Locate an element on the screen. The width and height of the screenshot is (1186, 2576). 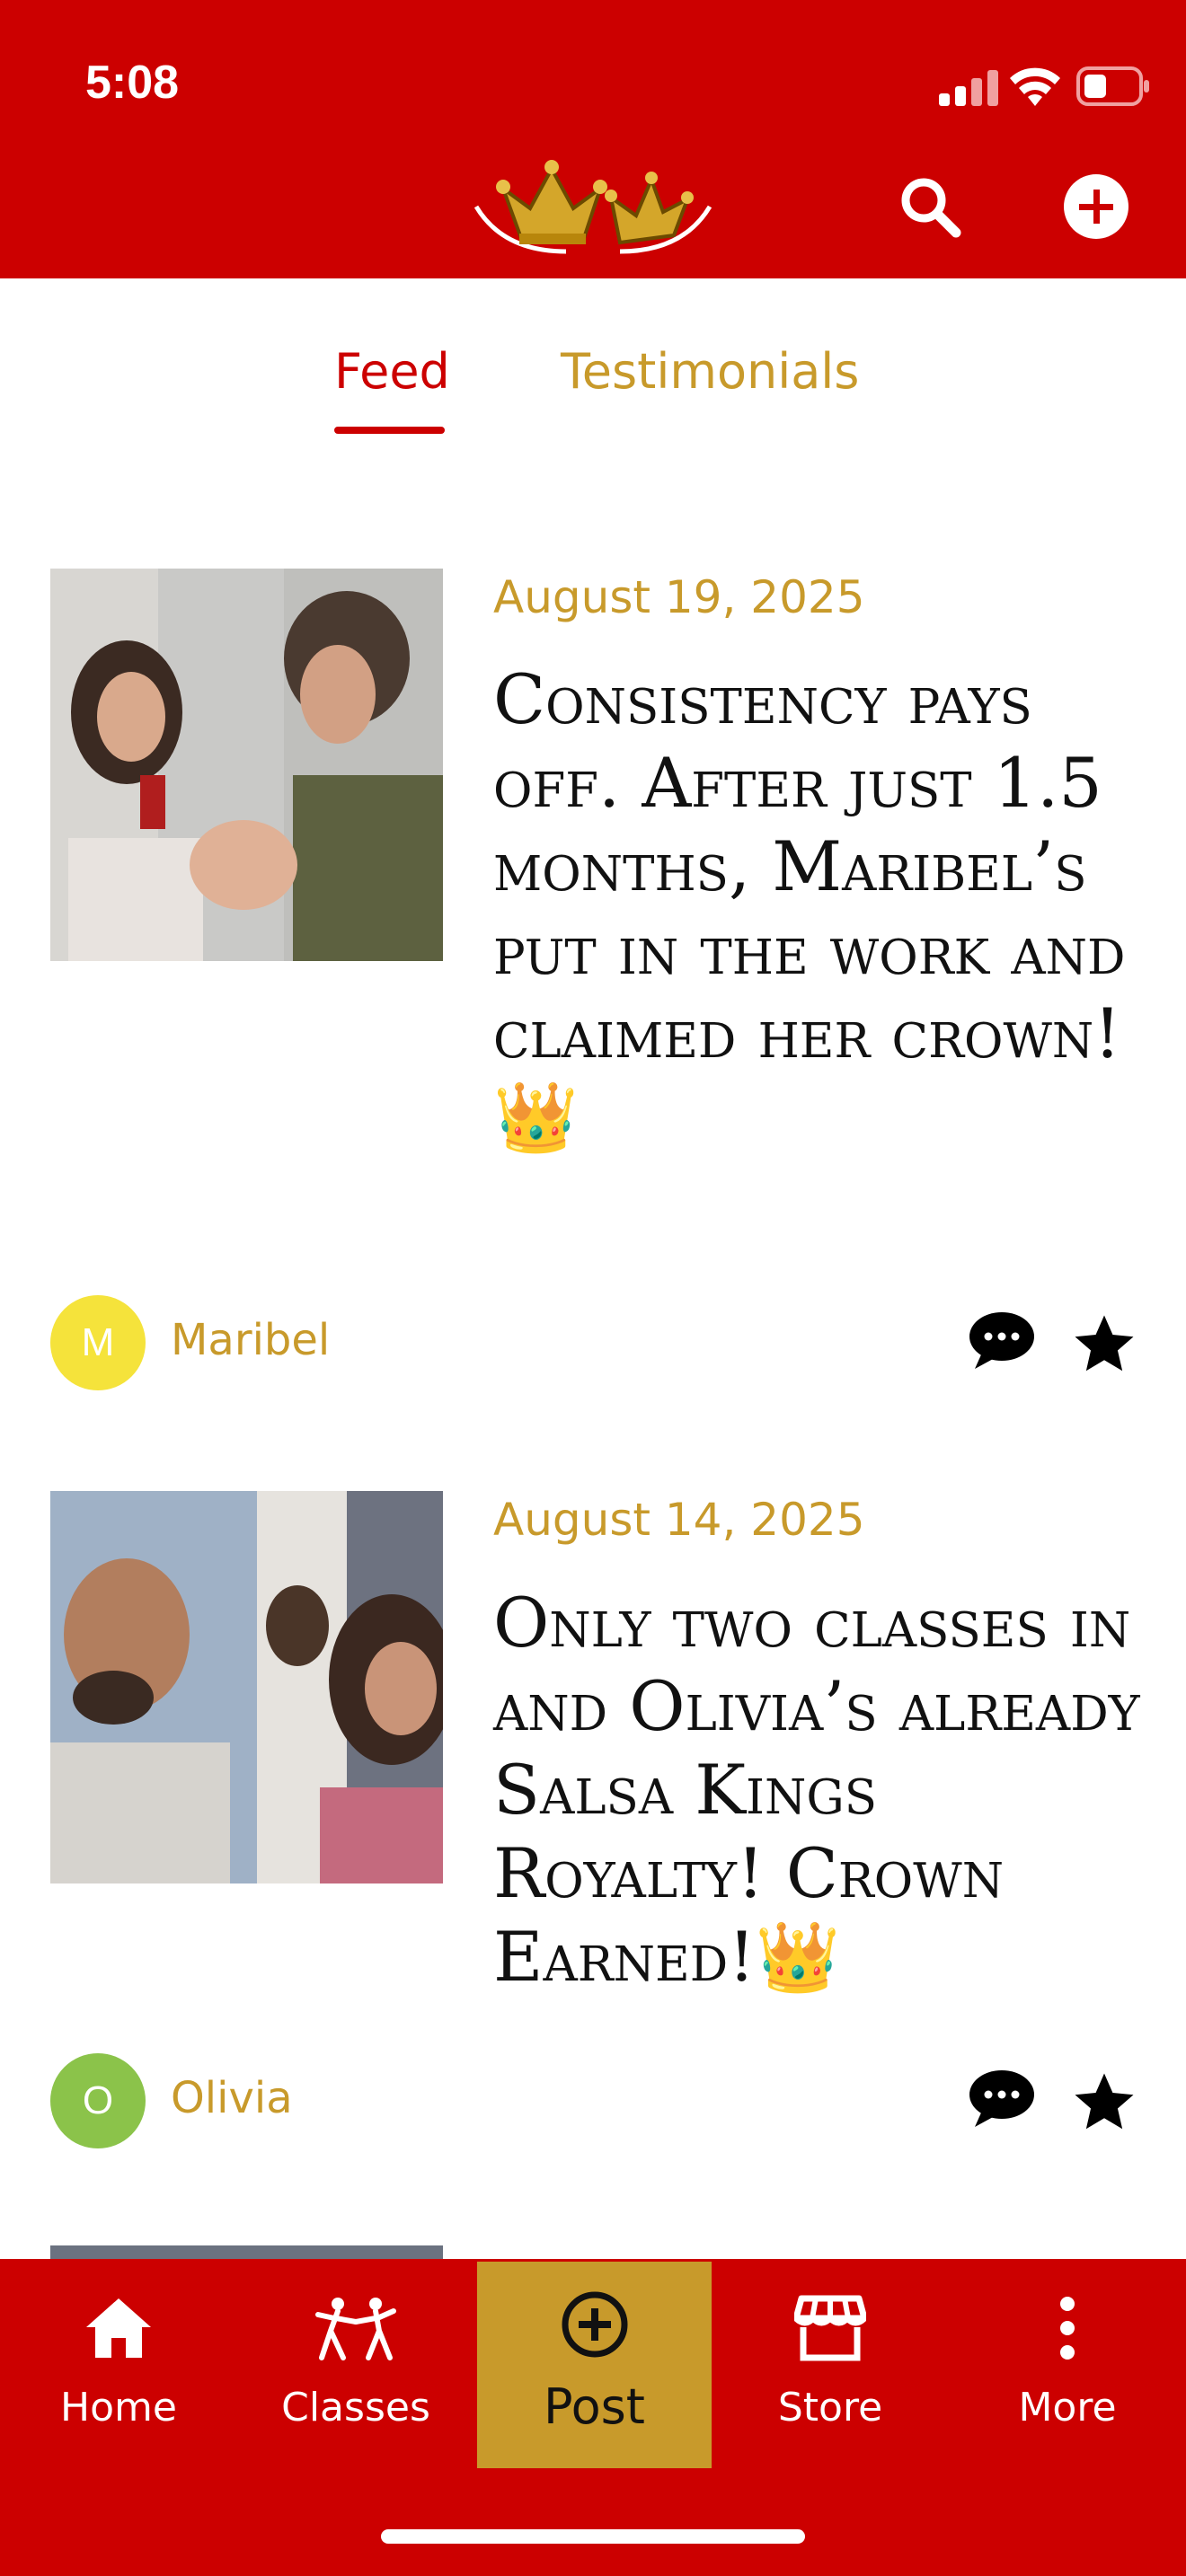
author-name: Olivia is located at coordinates (232, 2098).